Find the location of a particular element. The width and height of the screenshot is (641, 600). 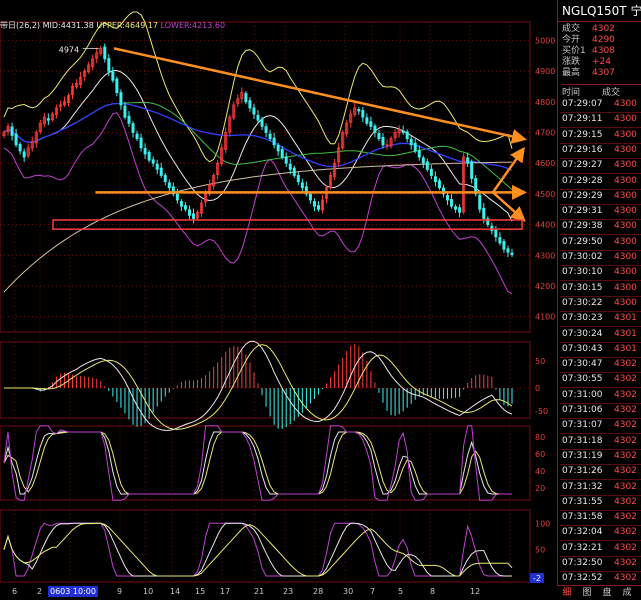

tab-trades: 成 is located at coordinates (627, 593).